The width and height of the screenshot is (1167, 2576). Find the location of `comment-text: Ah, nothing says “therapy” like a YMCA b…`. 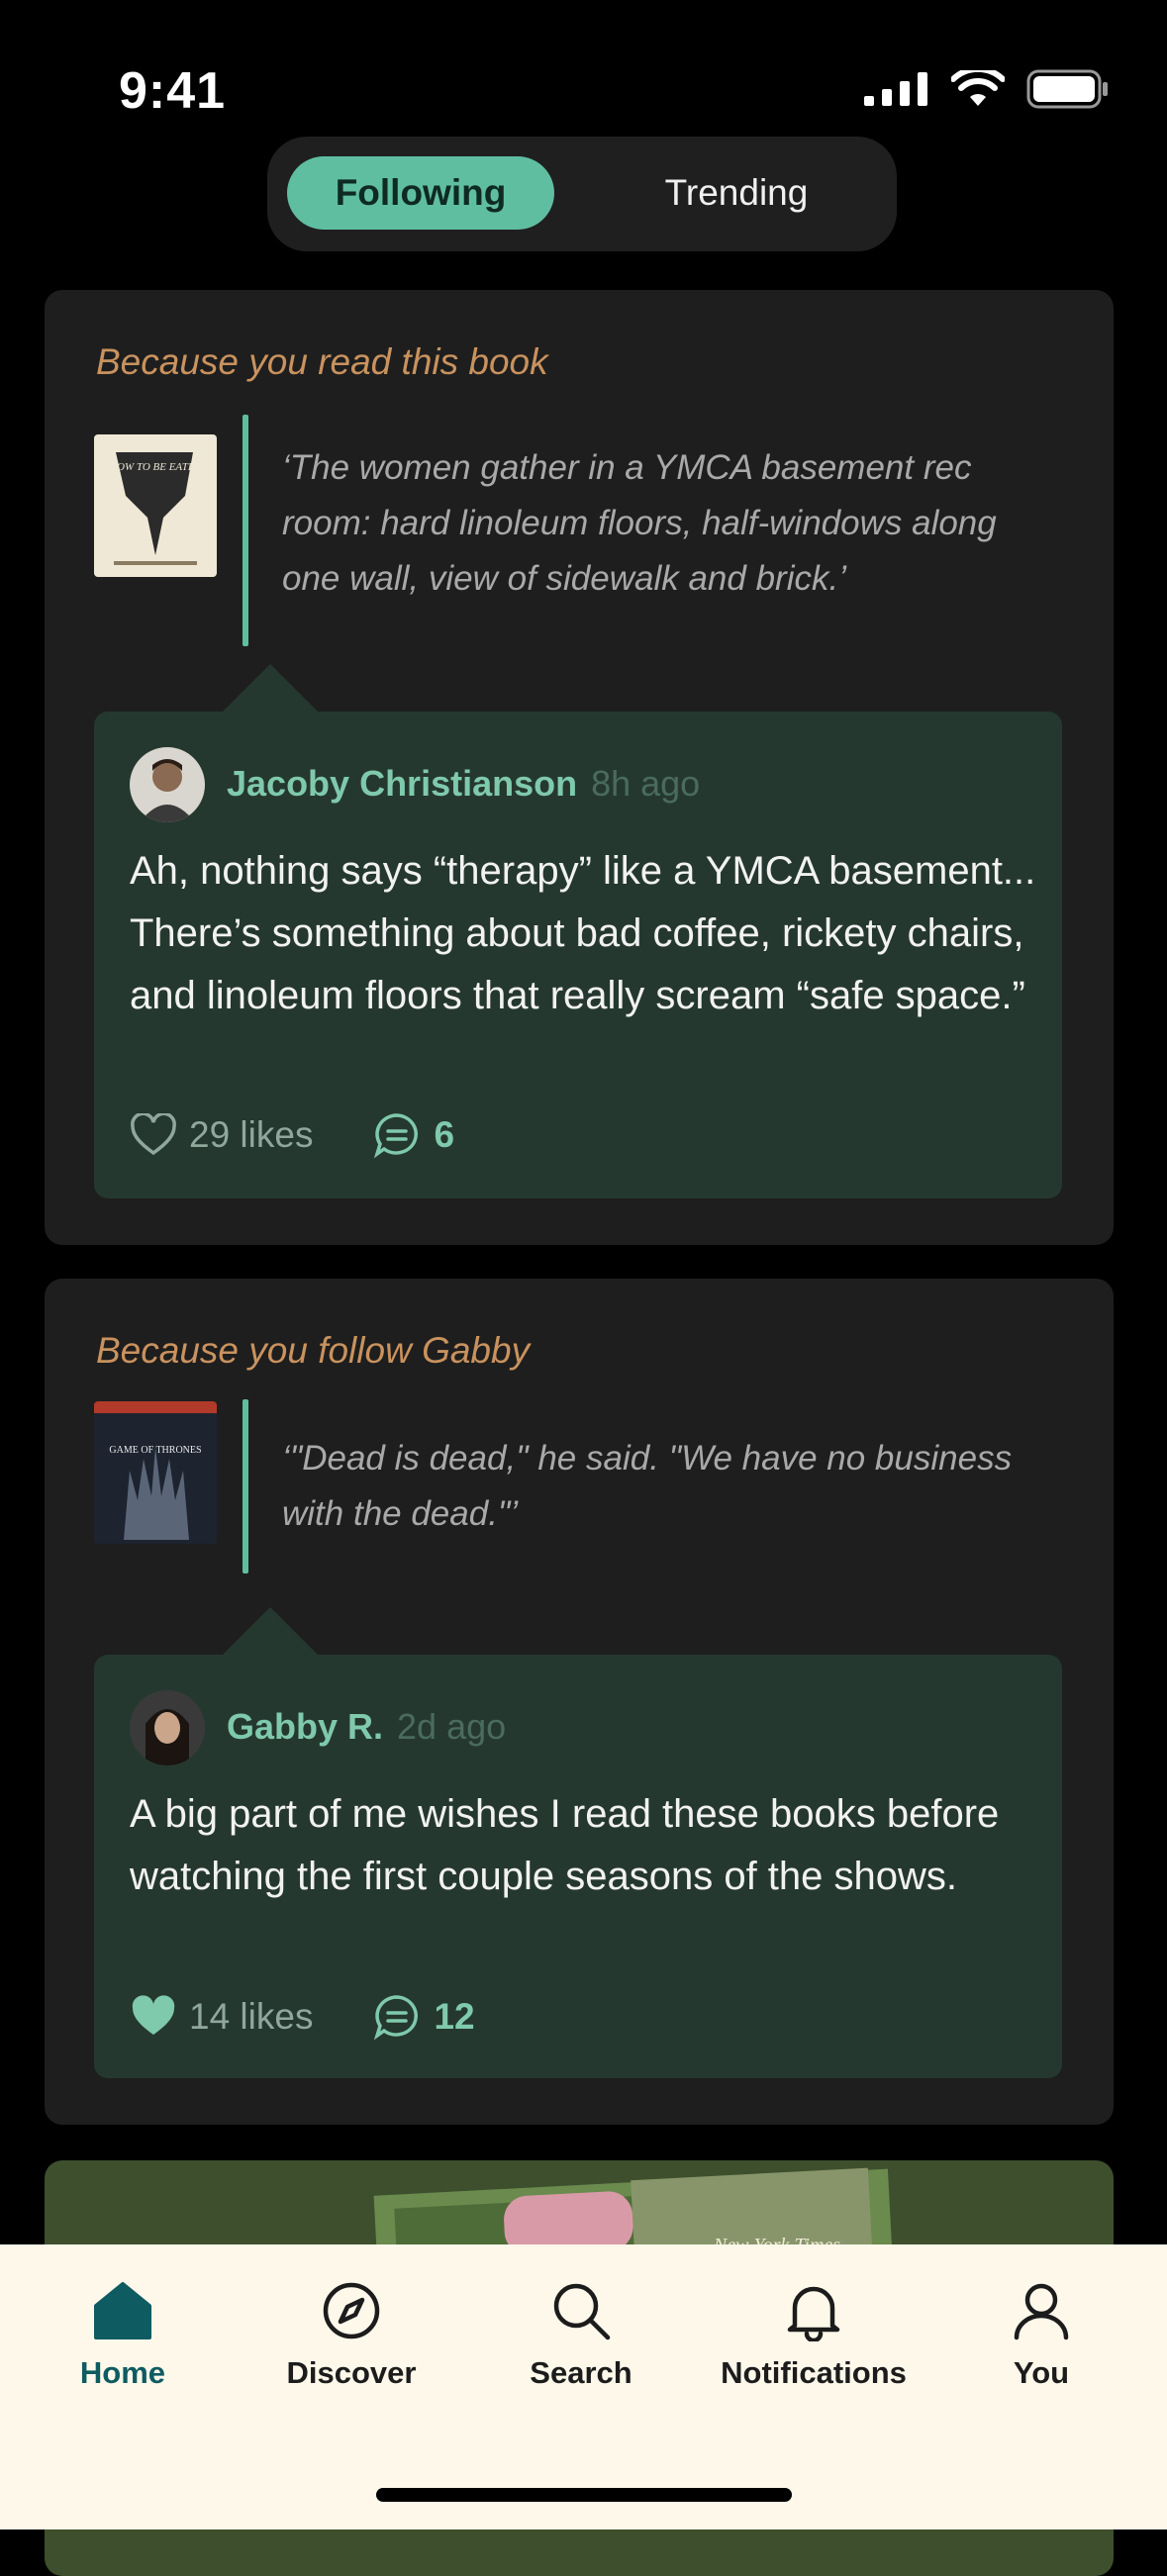

comment-text: Ah, nothing says “therapy” like a YMCA b… is located at coordinates (583, 933).